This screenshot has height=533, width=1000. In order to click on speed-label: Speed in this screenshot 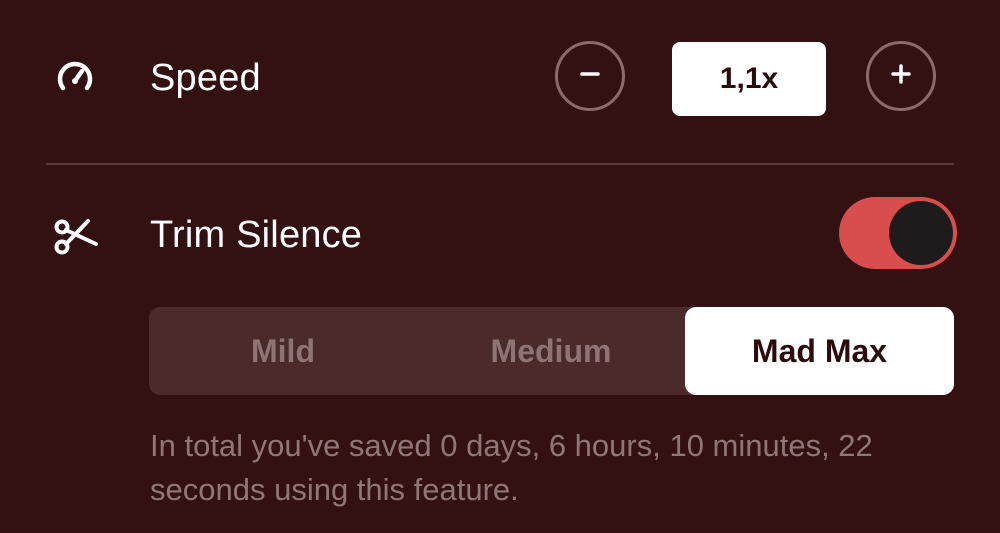, I will do `click(205, 78)`.